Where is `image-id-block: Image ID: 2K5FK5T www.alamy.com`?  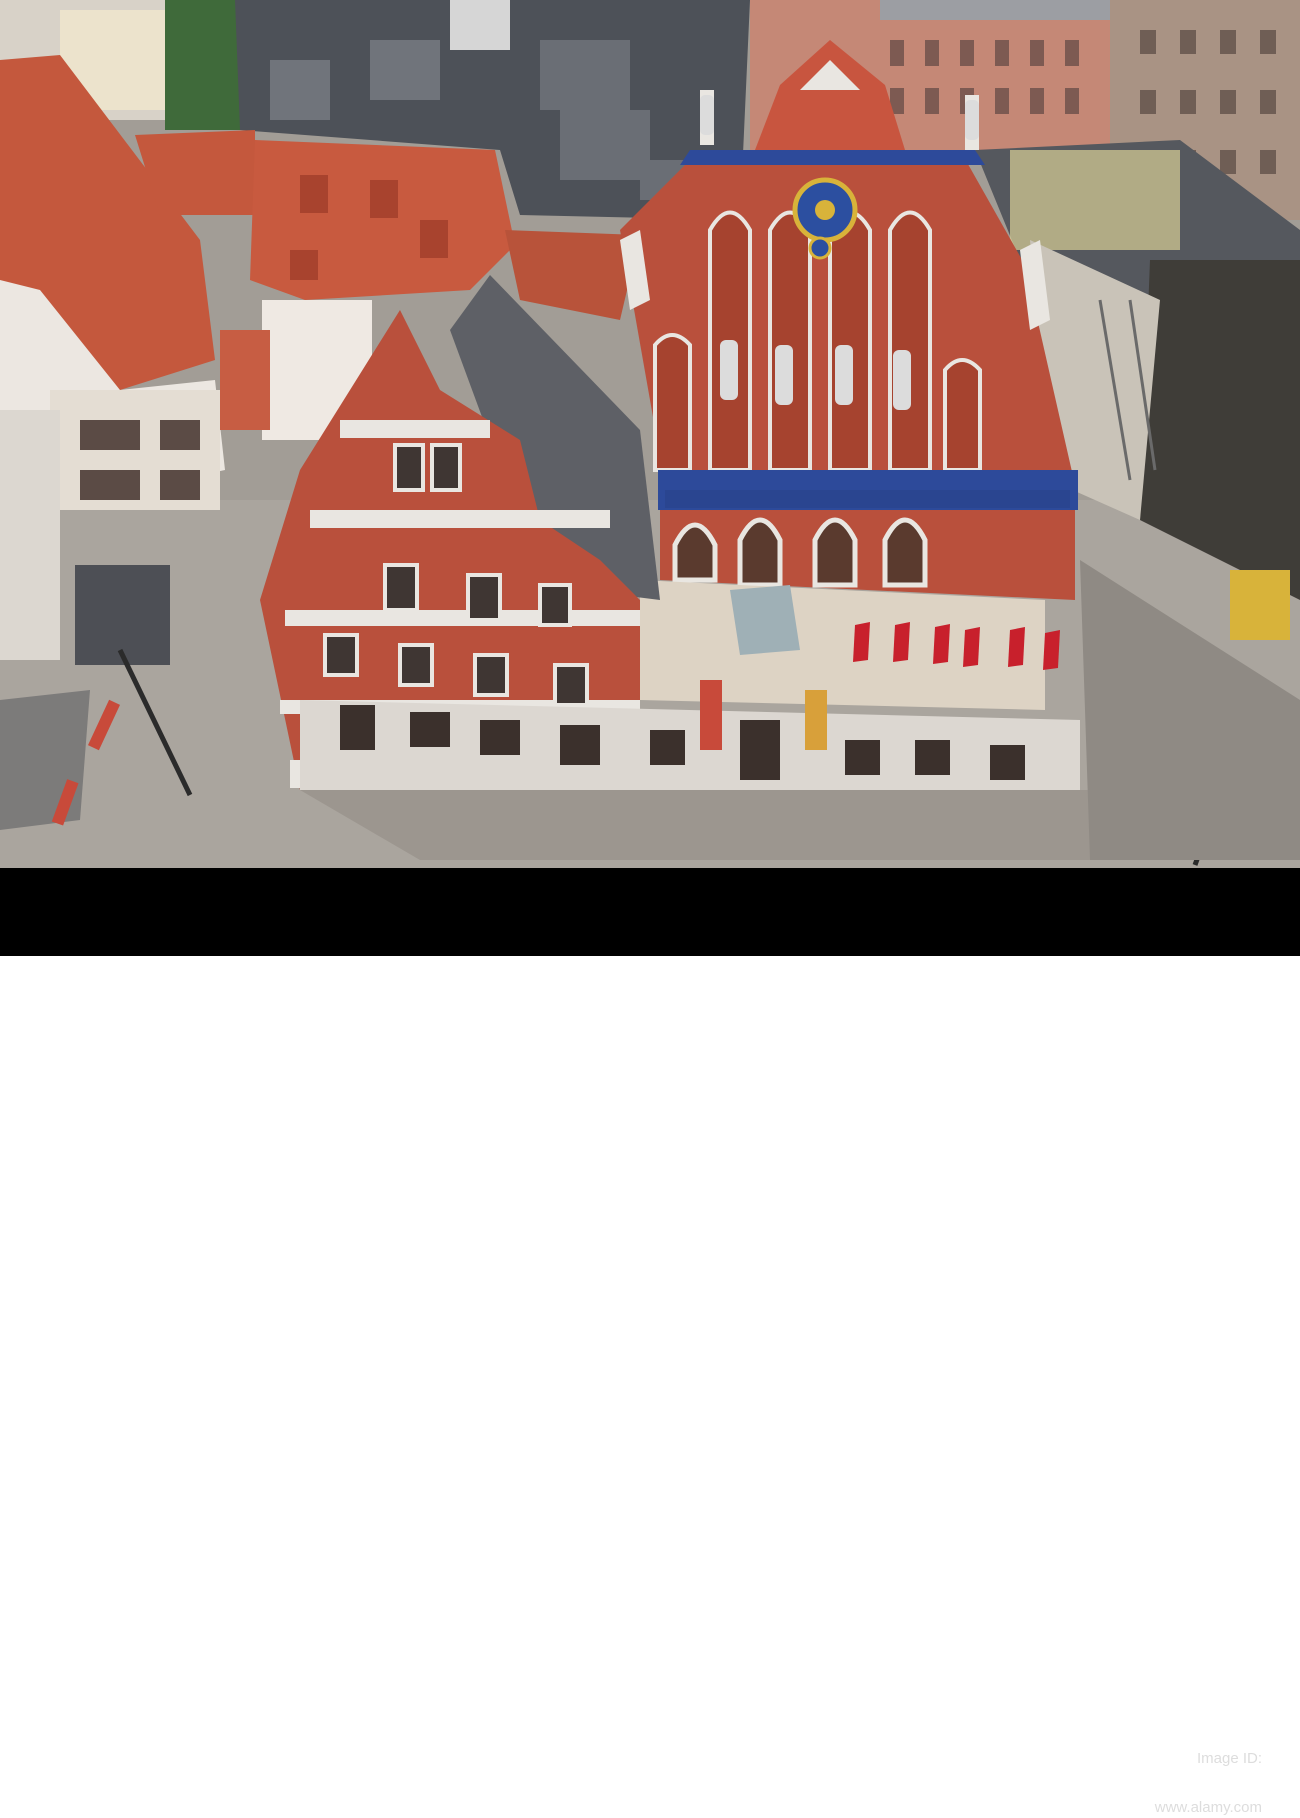 image-id-block: Image ID: 2K5FK5T www.alamy.com is located at coordinates (1205, 1784).